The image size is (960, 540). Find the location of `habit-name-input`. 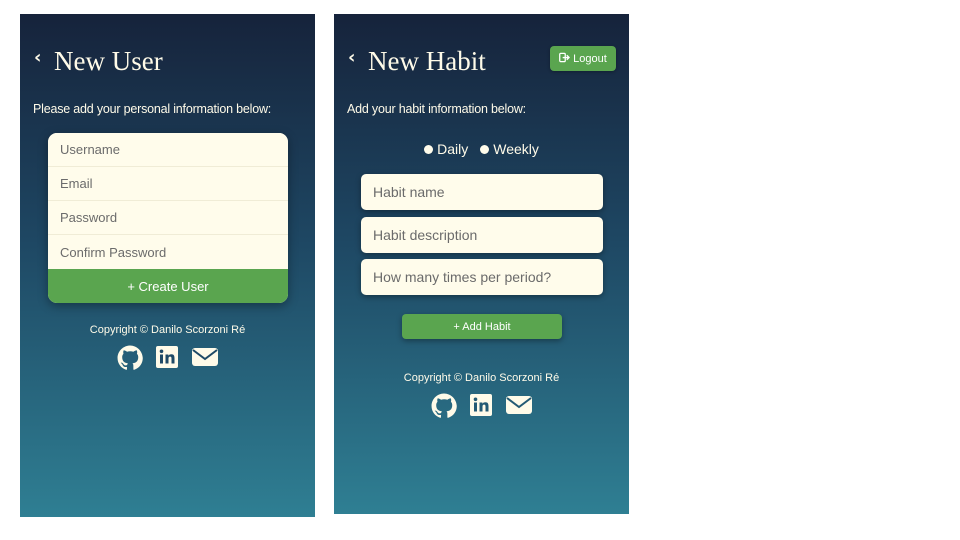

habit-name-input is located at coordinates (482, 192).